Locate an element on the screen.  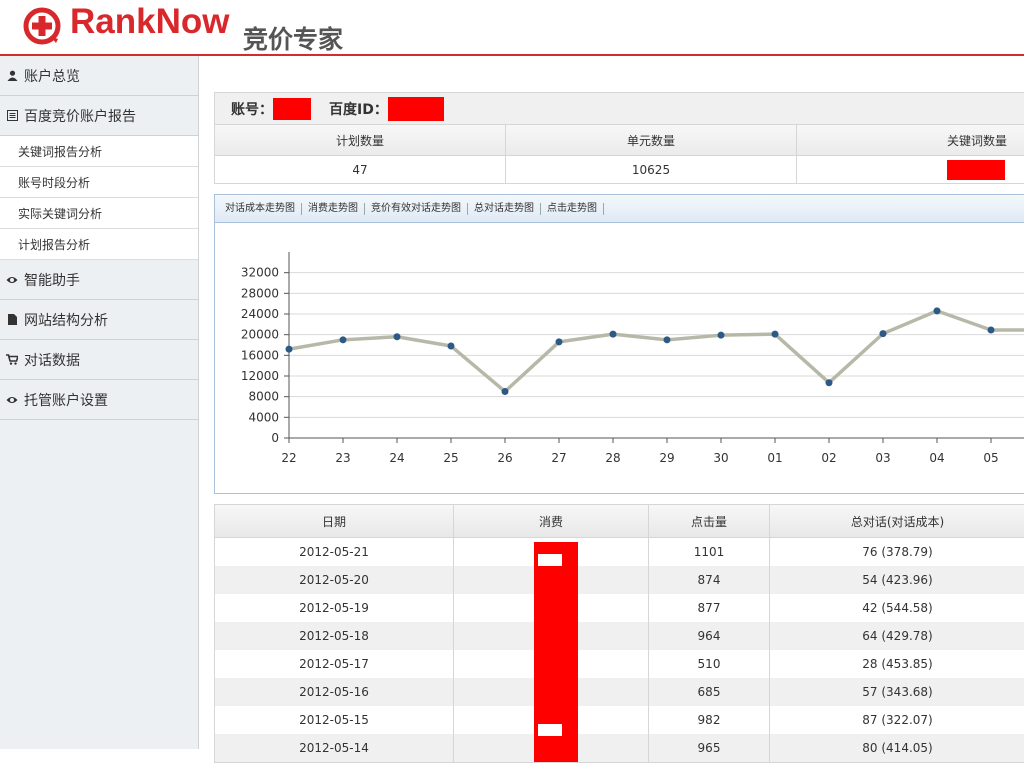
clicks-cell: 877 is located at coordinates (709, 608).